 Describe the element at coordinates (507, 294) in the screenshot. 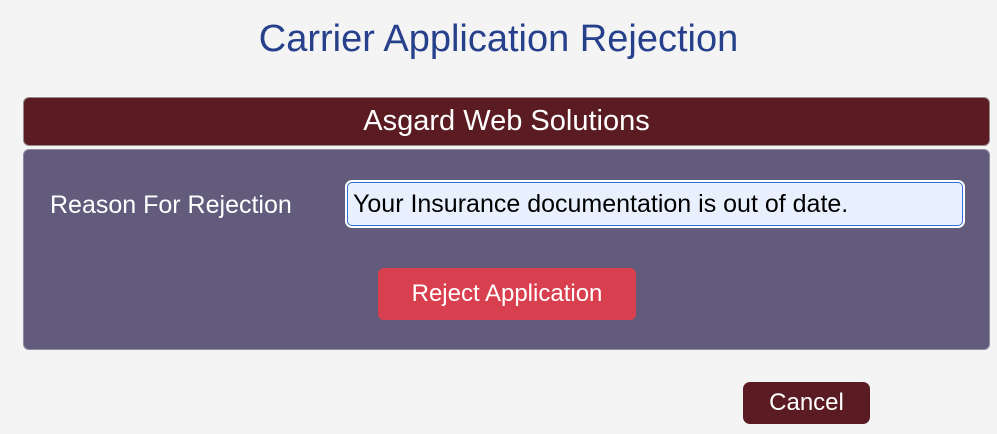

I see `reject-application-button: Reject Application` at that location.